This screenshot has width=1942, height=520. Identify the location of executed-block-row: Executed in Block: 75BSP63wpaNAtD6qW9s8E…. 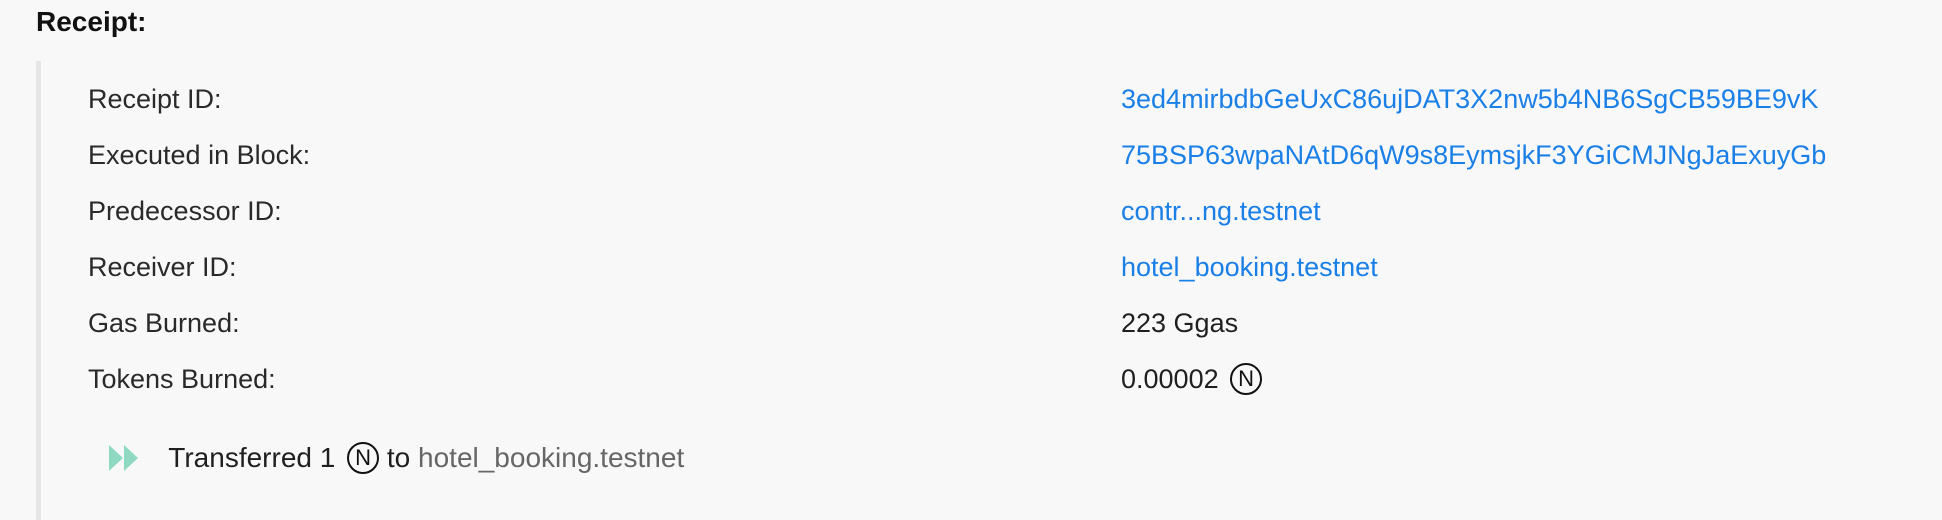
(986, 155).